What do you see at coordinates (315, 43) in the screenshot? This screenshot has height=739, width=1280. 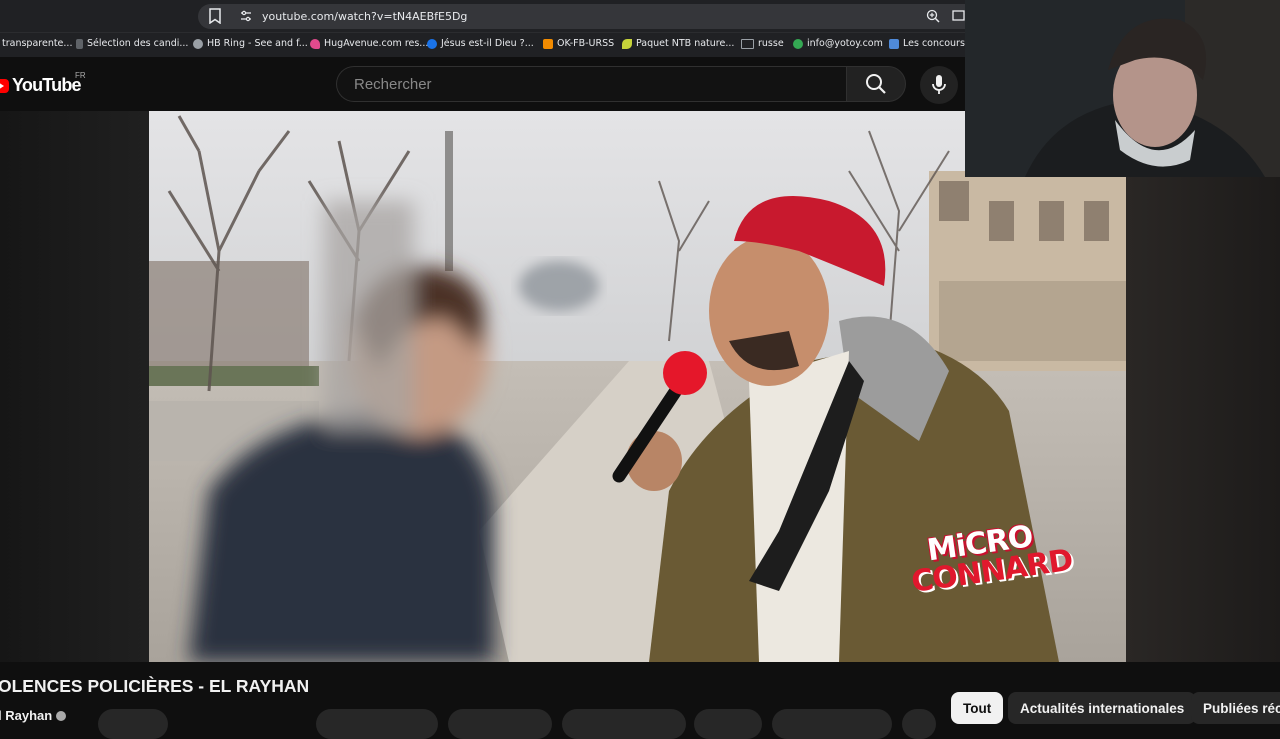 I see `heart-icon` at bounding box center [315, 43].